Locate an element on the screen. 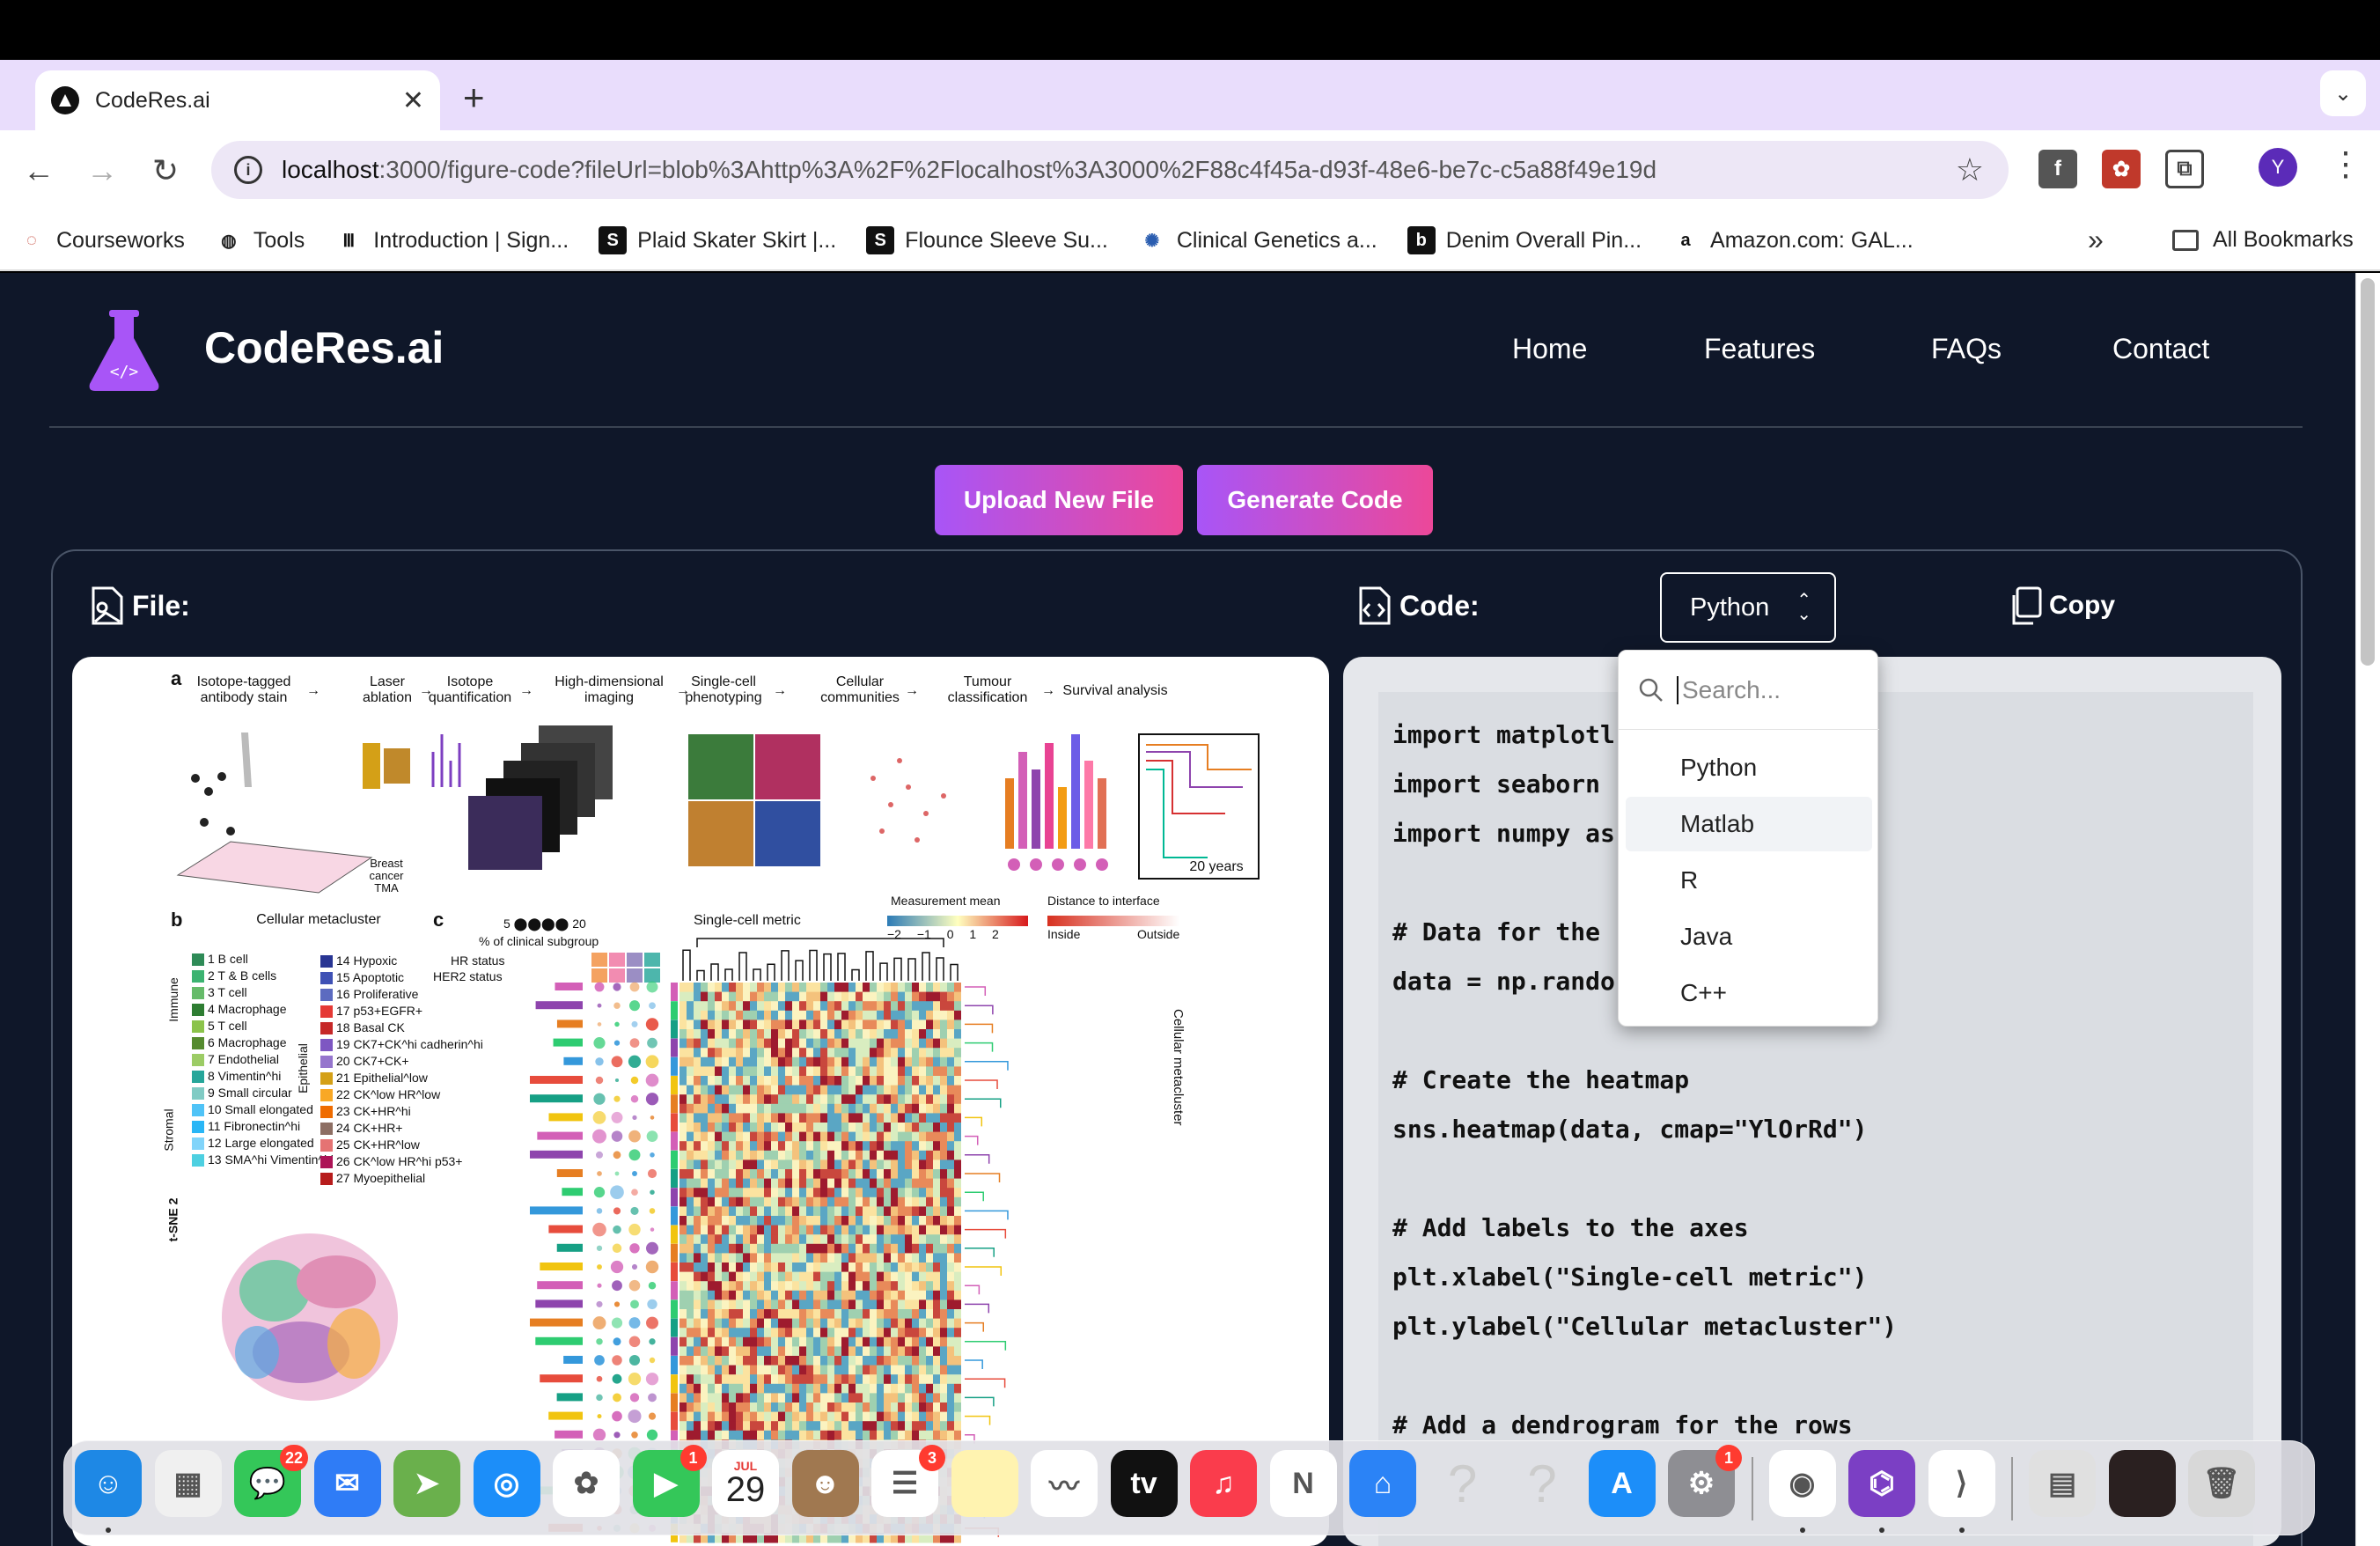 The image size is (2380, 1546). vscode-icon: ⟩ is located at coordinates (1961, 1483).